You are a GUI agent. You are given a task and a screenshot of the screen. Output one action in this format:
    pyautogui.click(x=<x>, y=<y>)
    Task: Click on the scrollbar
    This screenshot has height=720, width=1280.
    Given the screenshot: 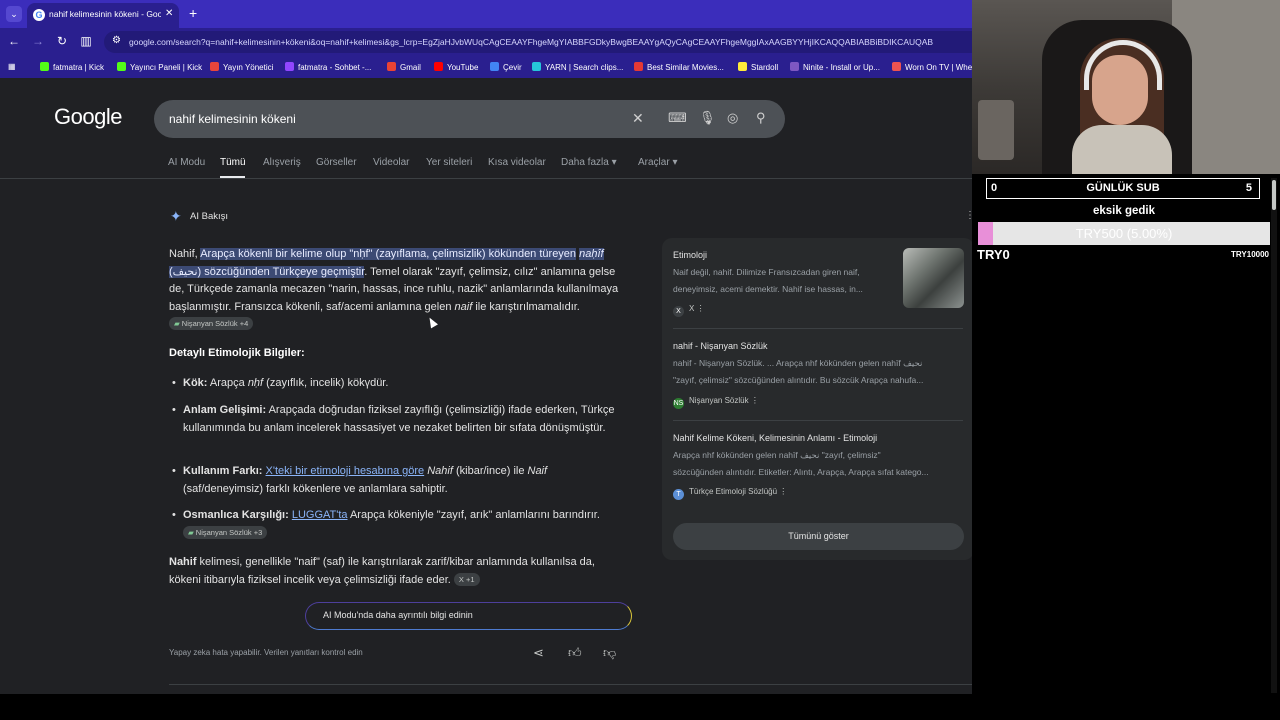 What is the action you would take?
    pyautogui.click(x=1274, y=435)
    